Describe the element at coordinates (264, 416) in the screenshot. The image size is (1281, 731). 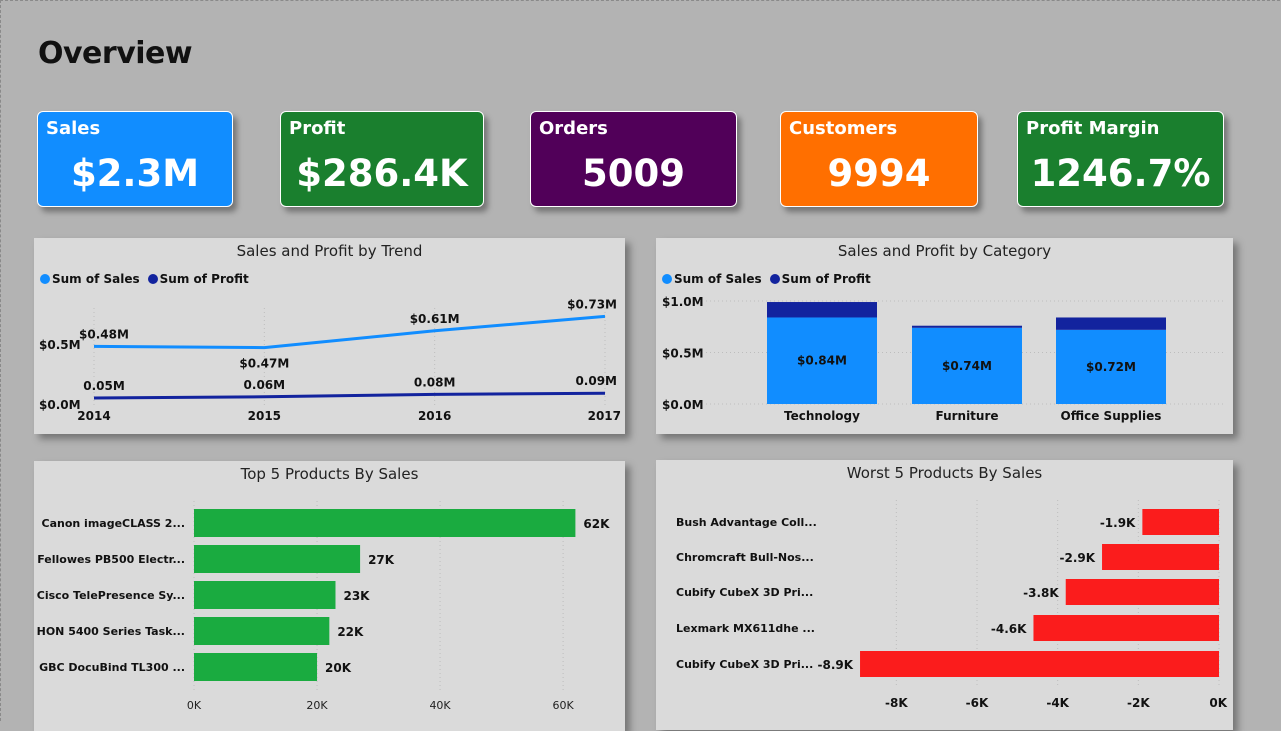
I see `x-tick-label: 2015` at that location.